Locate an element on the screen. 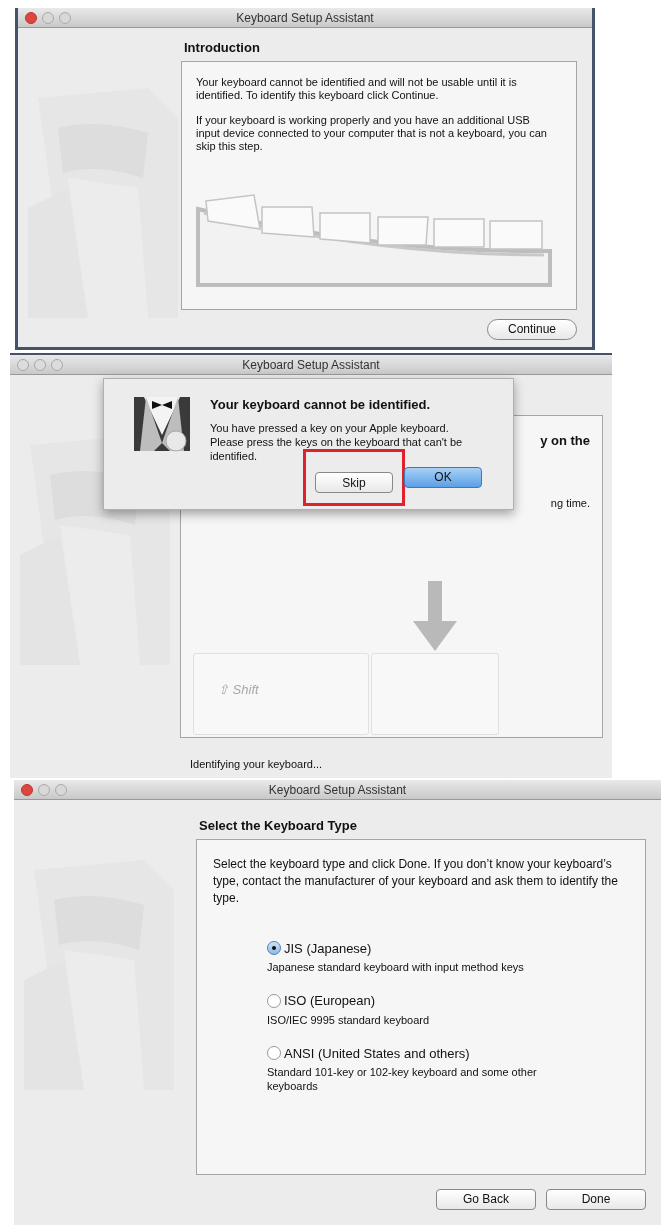  dialog-button: OK is located at coordinates (443, 477).